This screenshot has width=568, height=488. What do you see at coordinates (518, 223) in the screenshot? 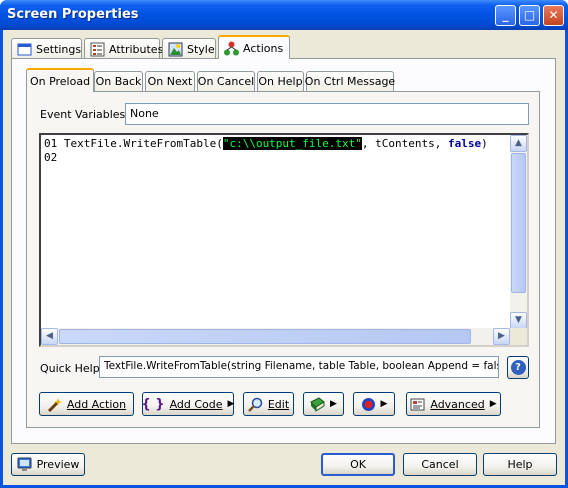
I see `vertical-scroll-thumb` at bounding box center [518, 223].